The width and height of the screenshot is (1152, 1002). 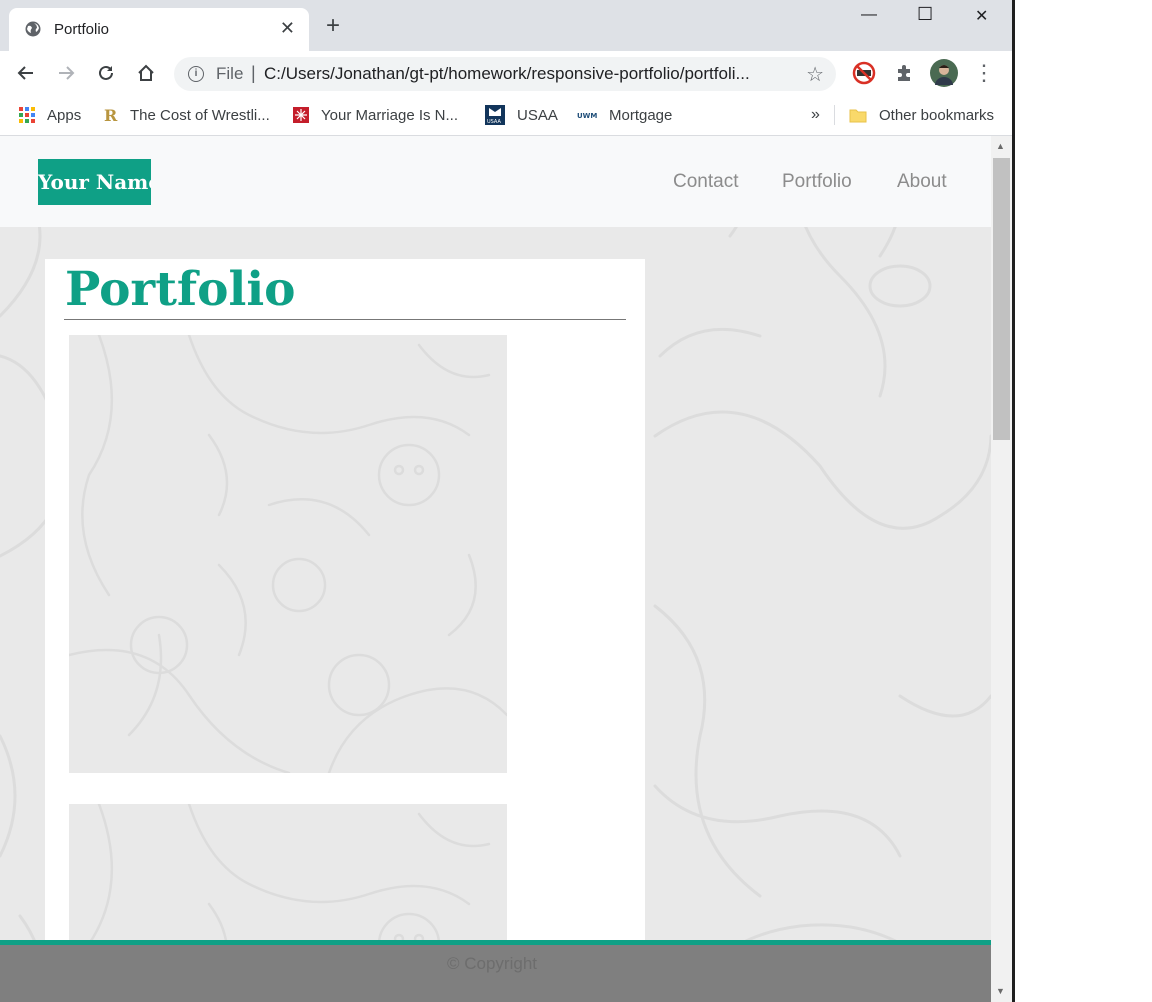 I want to click on close-window-button: ✕, so click(x=981, y=16).